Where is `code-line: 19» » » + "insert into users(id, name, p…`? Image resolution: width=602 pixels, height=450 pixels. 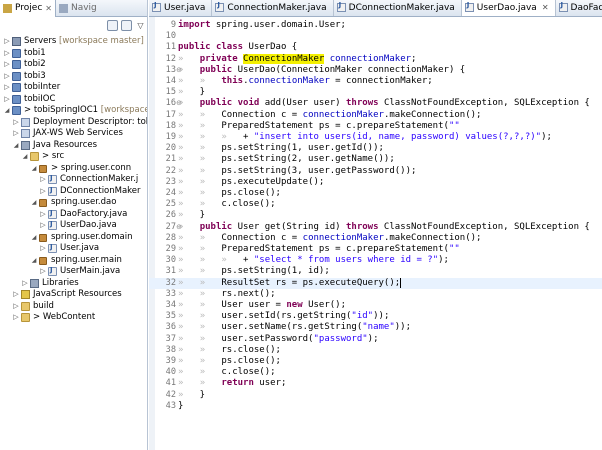
code-line: 19» » » + "insert into users(id, name, p… is located at coordinates (375, 137).